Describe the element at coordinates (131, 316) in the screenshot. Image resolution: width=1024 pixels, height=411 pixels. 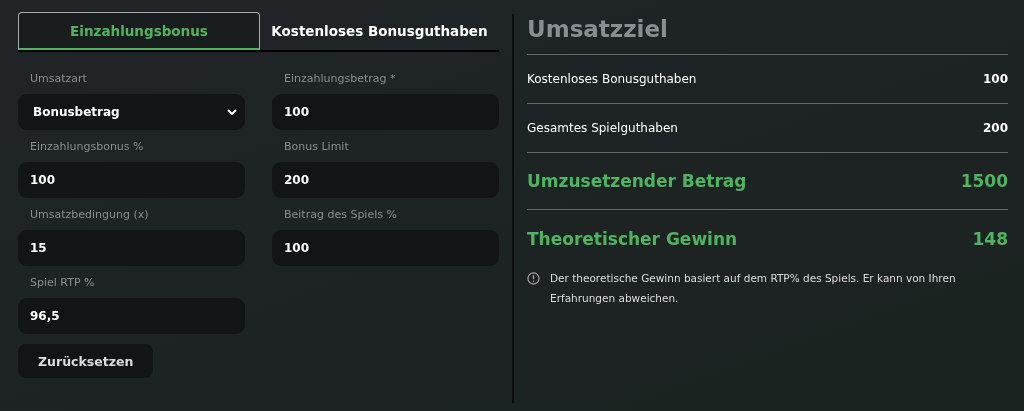
I see `input-field: 96,5` at that location.